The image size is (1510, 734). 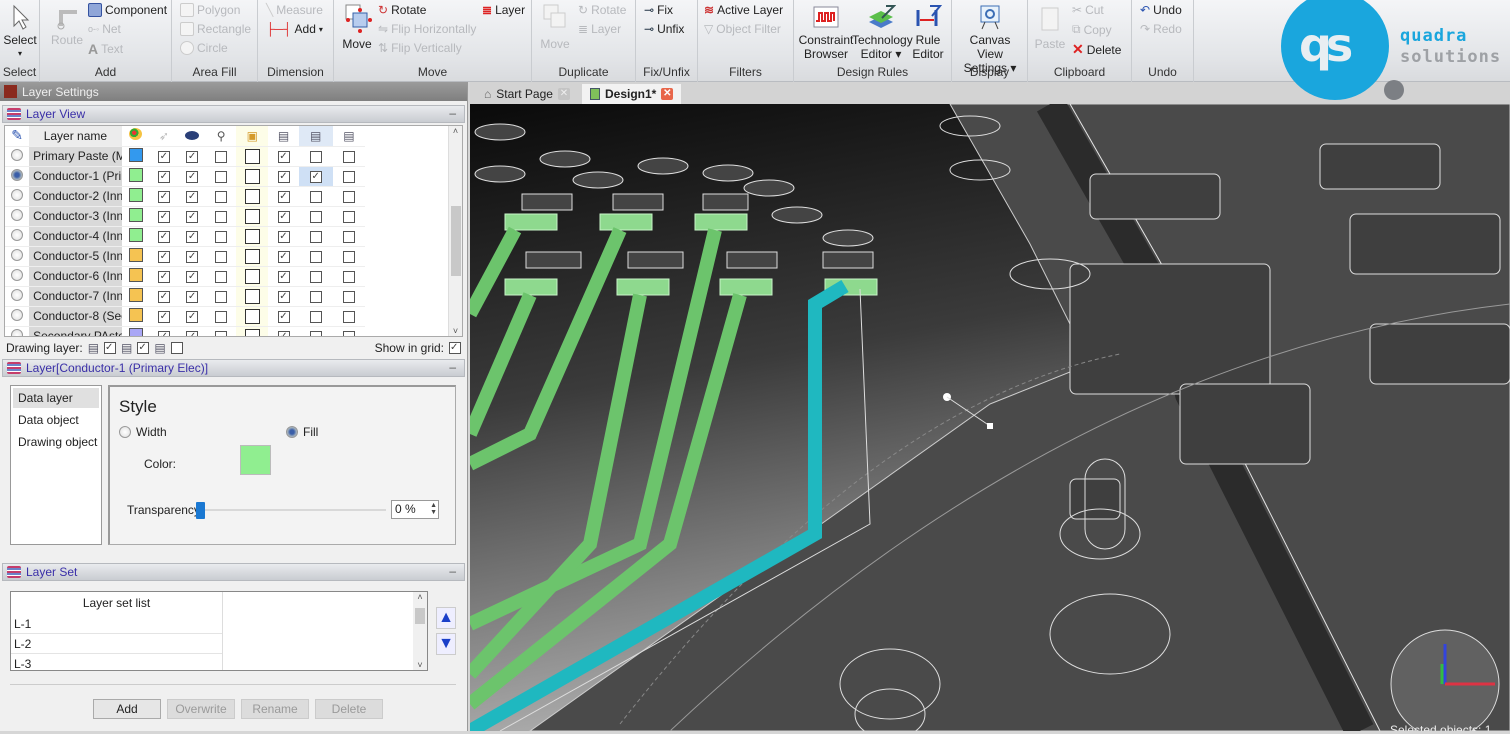 I want to click on layer-name-header: Layer name, so click(x=75, y=136).